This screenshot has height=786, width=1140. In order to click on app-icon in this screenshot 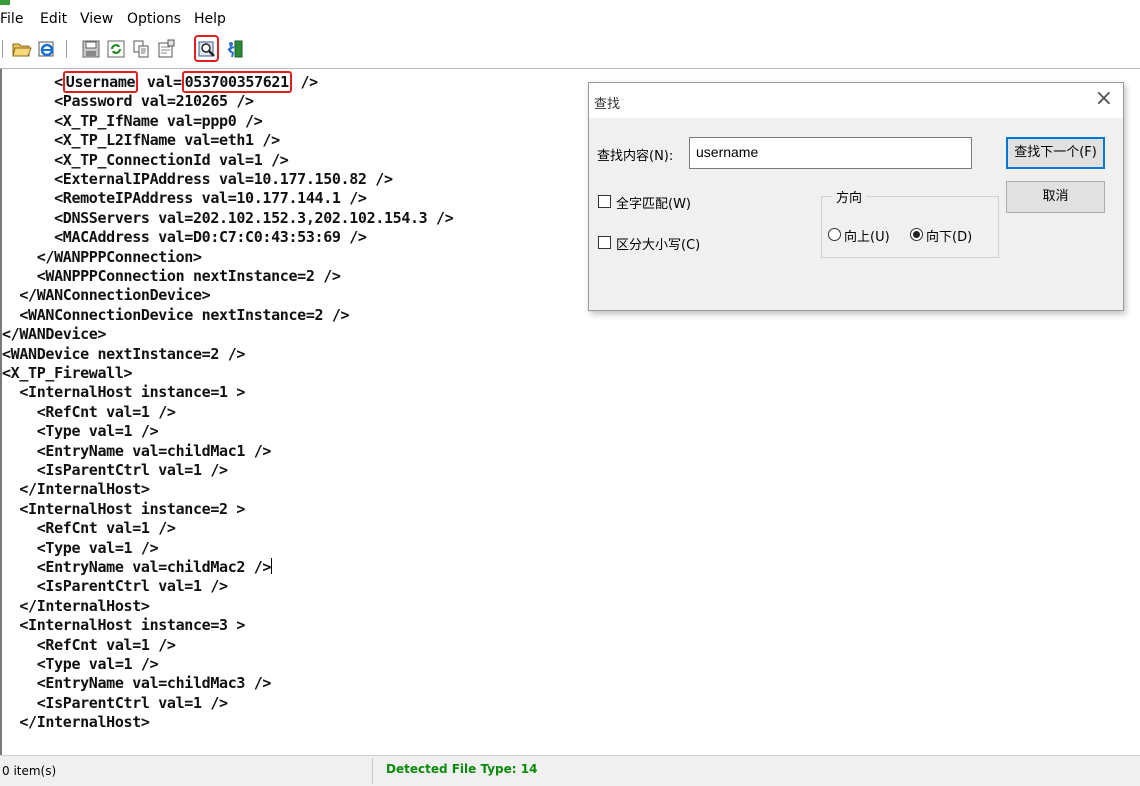, I will do `click(5, 2)`.